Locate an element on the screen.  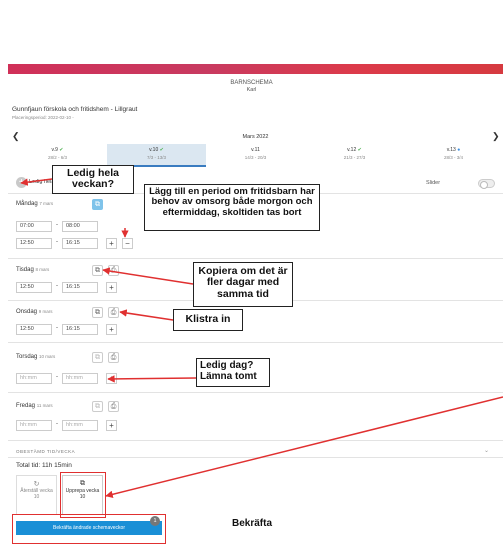
arrow-paste is located at coordinates (146, 315).